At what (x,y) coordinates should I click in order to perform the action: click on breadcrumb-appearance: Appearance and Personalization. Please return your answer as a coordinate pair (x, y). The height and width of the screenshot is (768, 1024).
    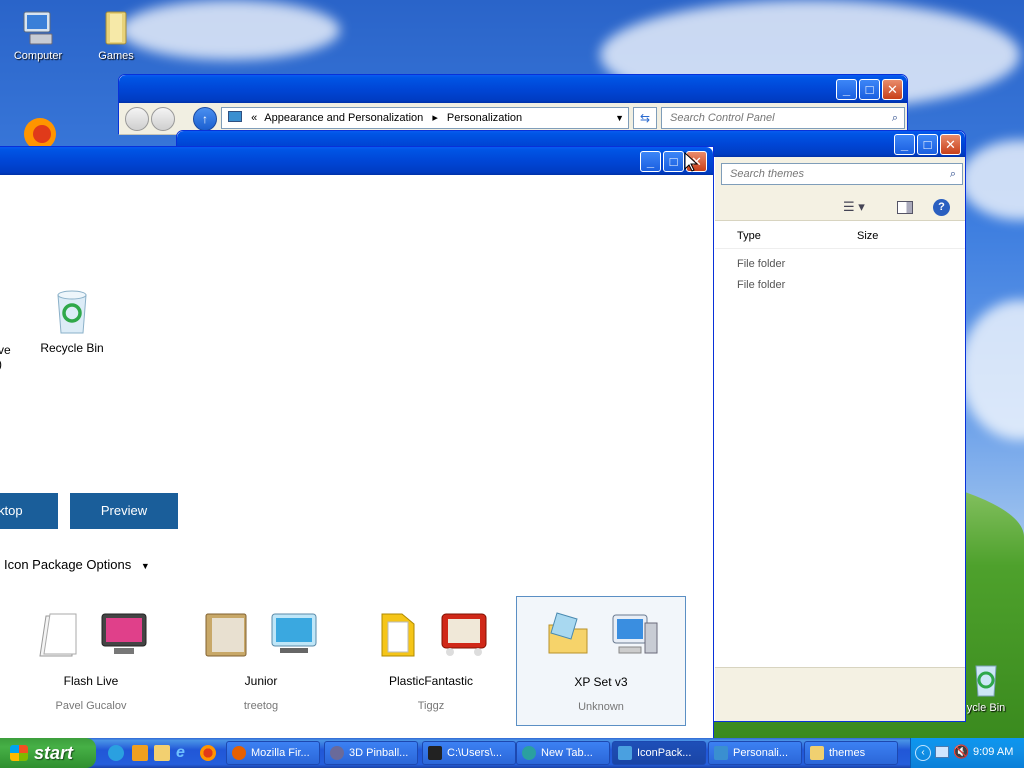
    Looking at the image, I should click on (343, 118).